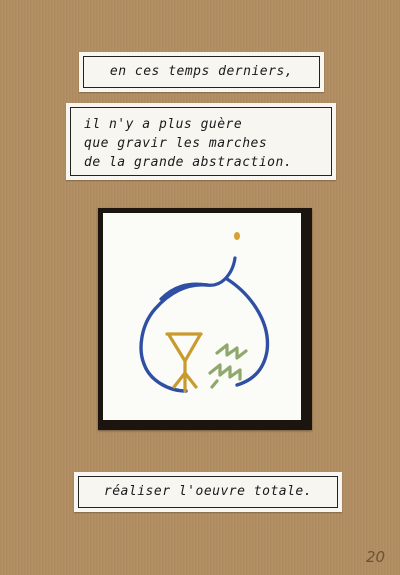 Image resolution: width=400 pixels, height=575 pixels. I want to click on artwork-drawing, so click(204, 312).